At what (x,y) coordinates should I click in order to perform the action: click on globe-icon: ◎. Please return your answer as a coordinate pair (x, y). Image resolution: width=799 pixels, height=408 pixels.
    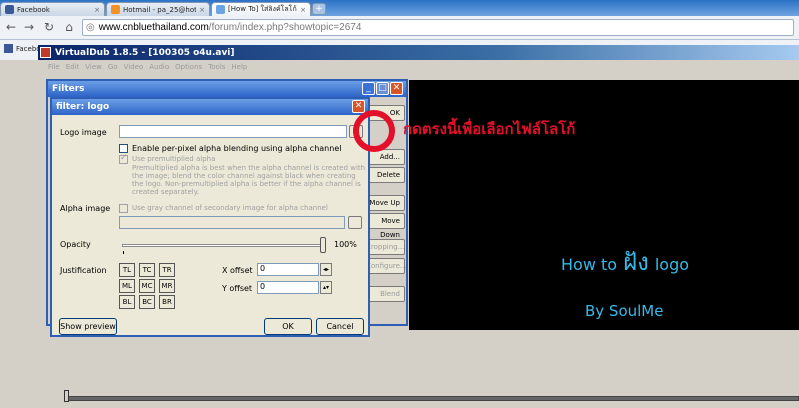
    Looking at the image, I should click on (90, 27).